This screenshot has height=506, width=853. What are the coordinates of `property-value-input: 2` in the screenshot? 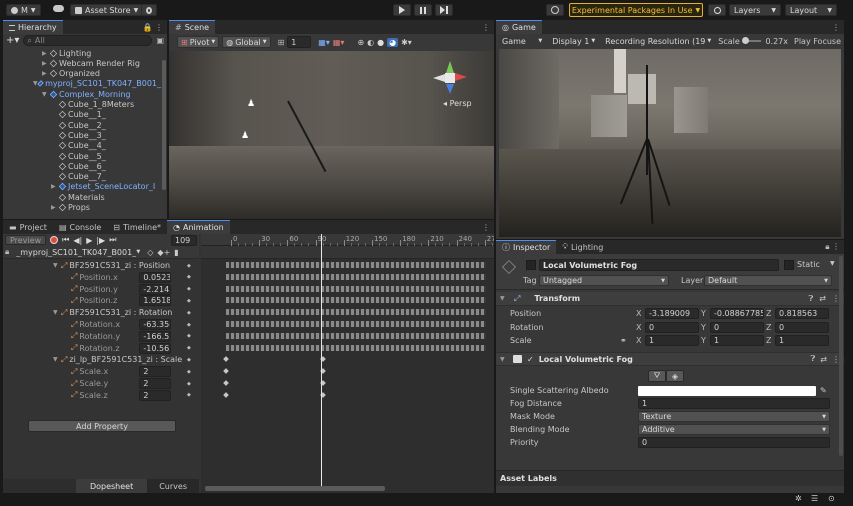 It's located at (155, 372).